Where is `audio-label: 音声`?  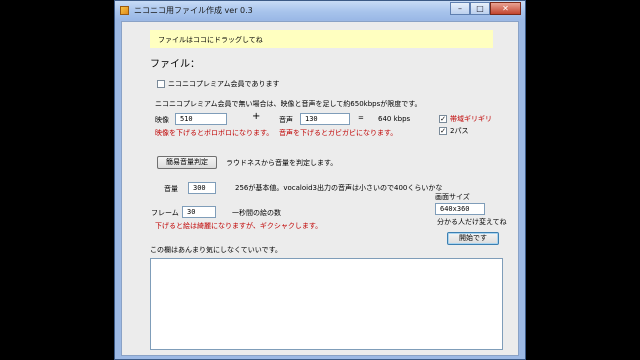 audio-label: 音声 is located at coordinates (286, 120).